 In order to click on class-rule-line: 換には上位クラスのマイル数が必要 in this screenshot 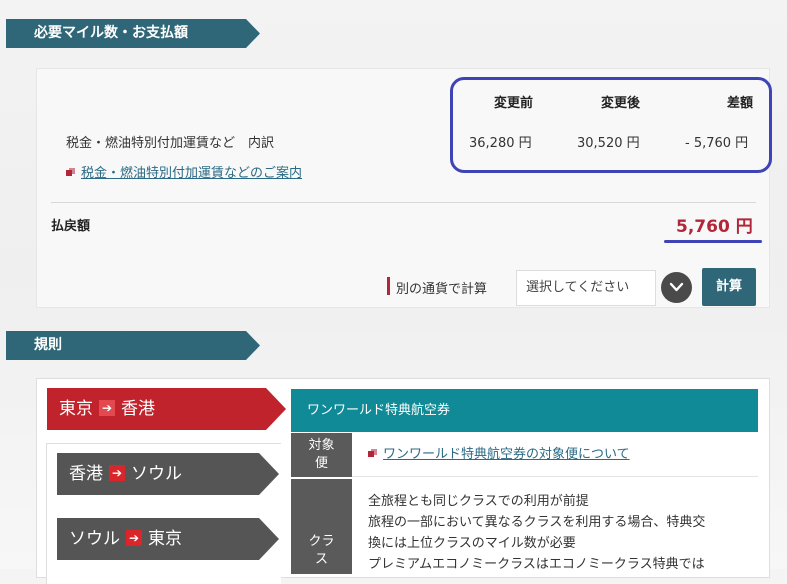, I will do `click(472, 543)`.